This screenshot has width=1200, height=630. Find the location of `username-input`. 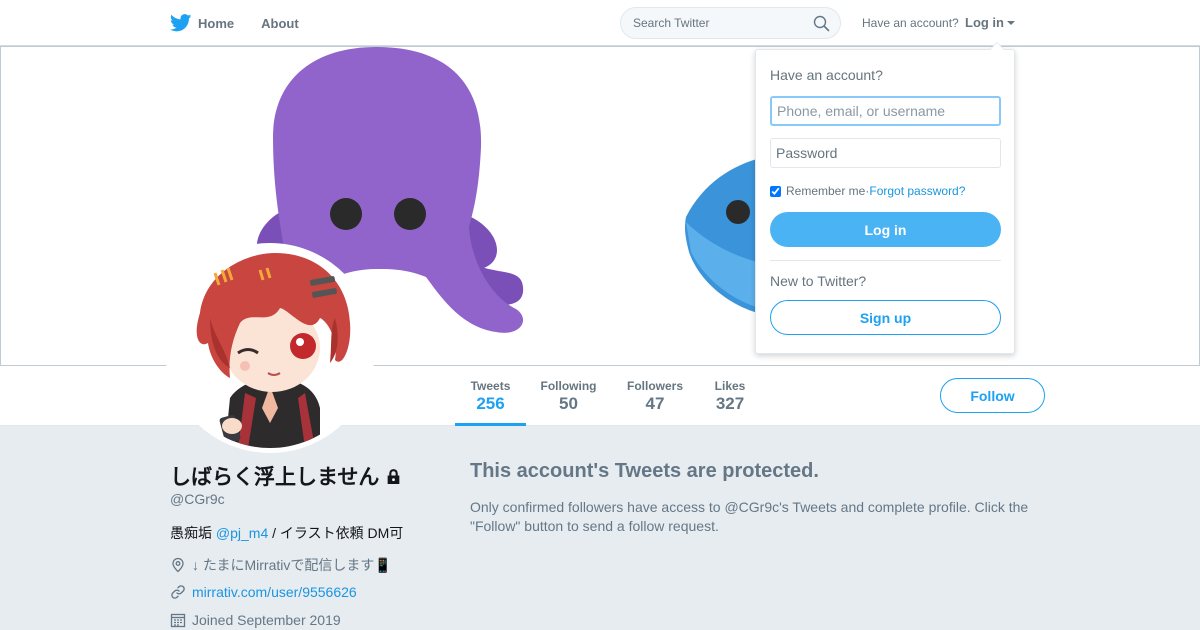

username-input is located at coordinates (885, 111).